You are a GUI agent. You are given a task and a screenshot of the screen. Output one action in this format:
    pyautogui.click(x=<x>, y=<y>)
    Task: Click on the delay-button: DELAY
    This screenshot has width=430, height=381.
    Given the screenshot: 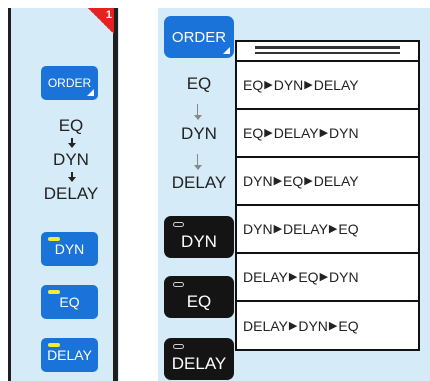 What is the action you would take?
    pyautogui.click(x=69, y=355)
    